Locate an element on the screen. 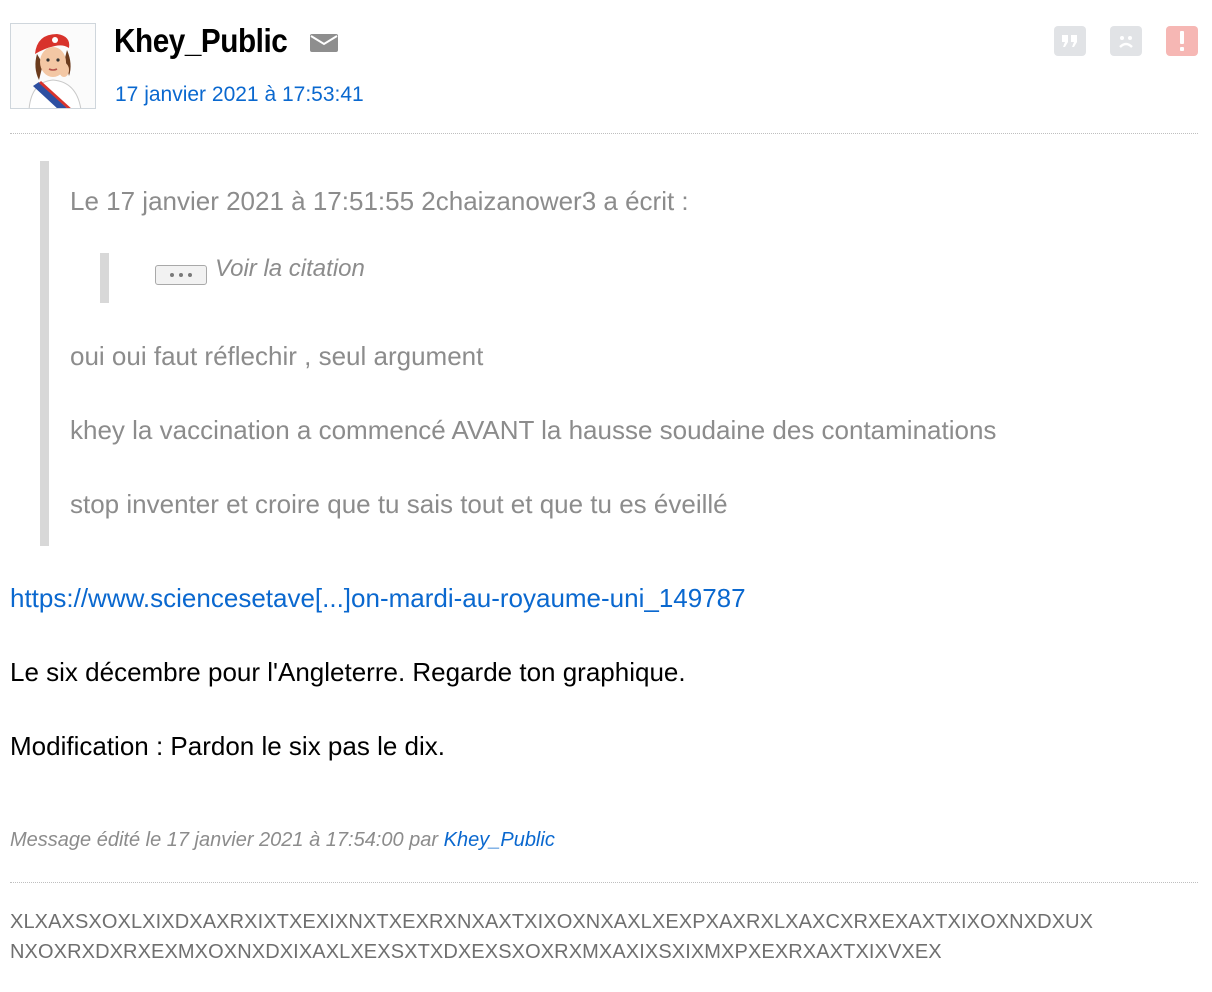  marianne-avatar-icon is located at coordinates (53, 66).